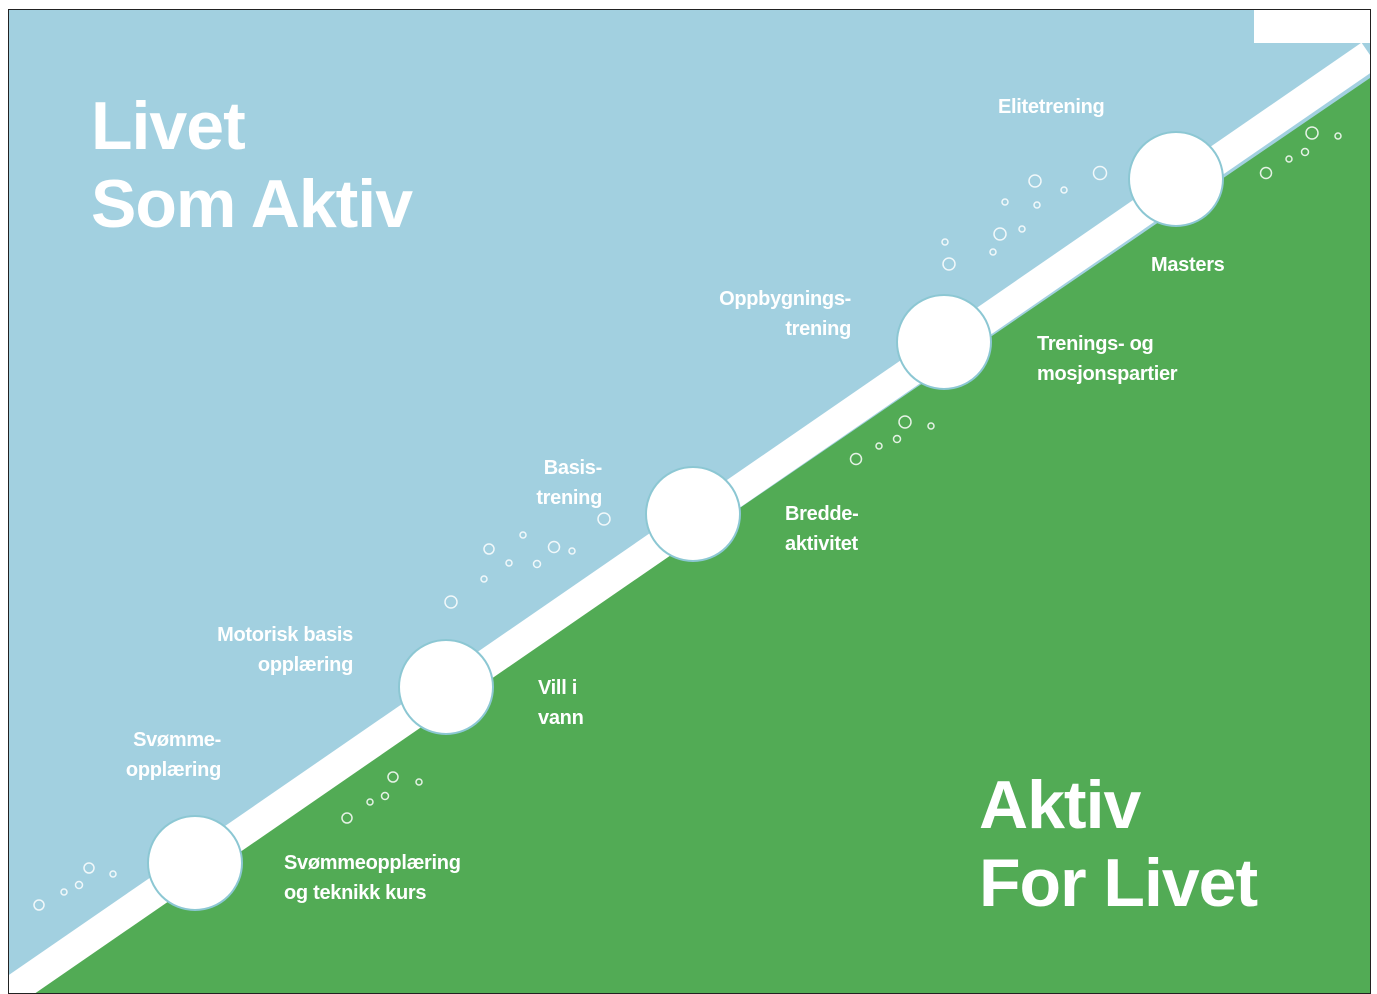 Image resolution: width=1377 pixels, height=994 pixels. I want to click on stage-2-upper-label: Motorisk basis opplæring, so click(285, 650).